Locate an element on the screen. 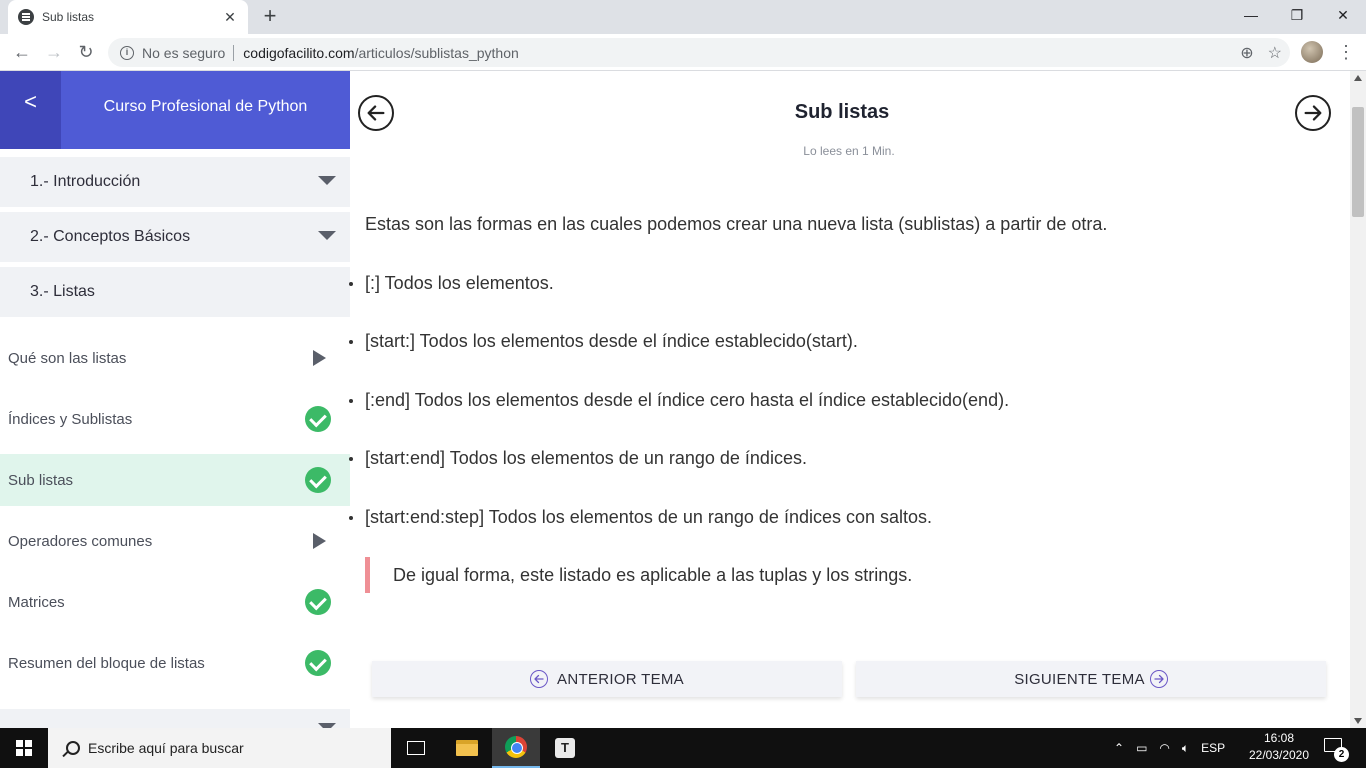 This screenshot has width=1366, height=768. minimize-button: — is located at coordinates (1251, 15).